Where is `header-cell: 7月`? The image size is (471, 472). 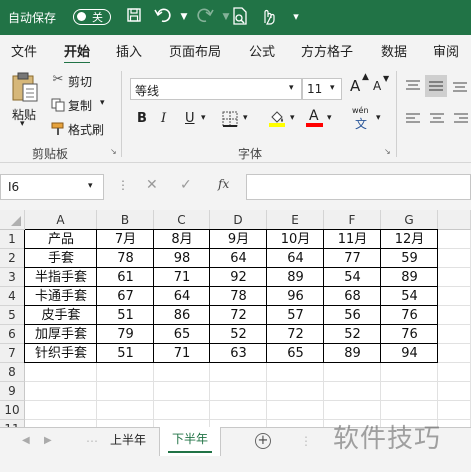 header-cell: 7月 is located at coordinates (125, 239).